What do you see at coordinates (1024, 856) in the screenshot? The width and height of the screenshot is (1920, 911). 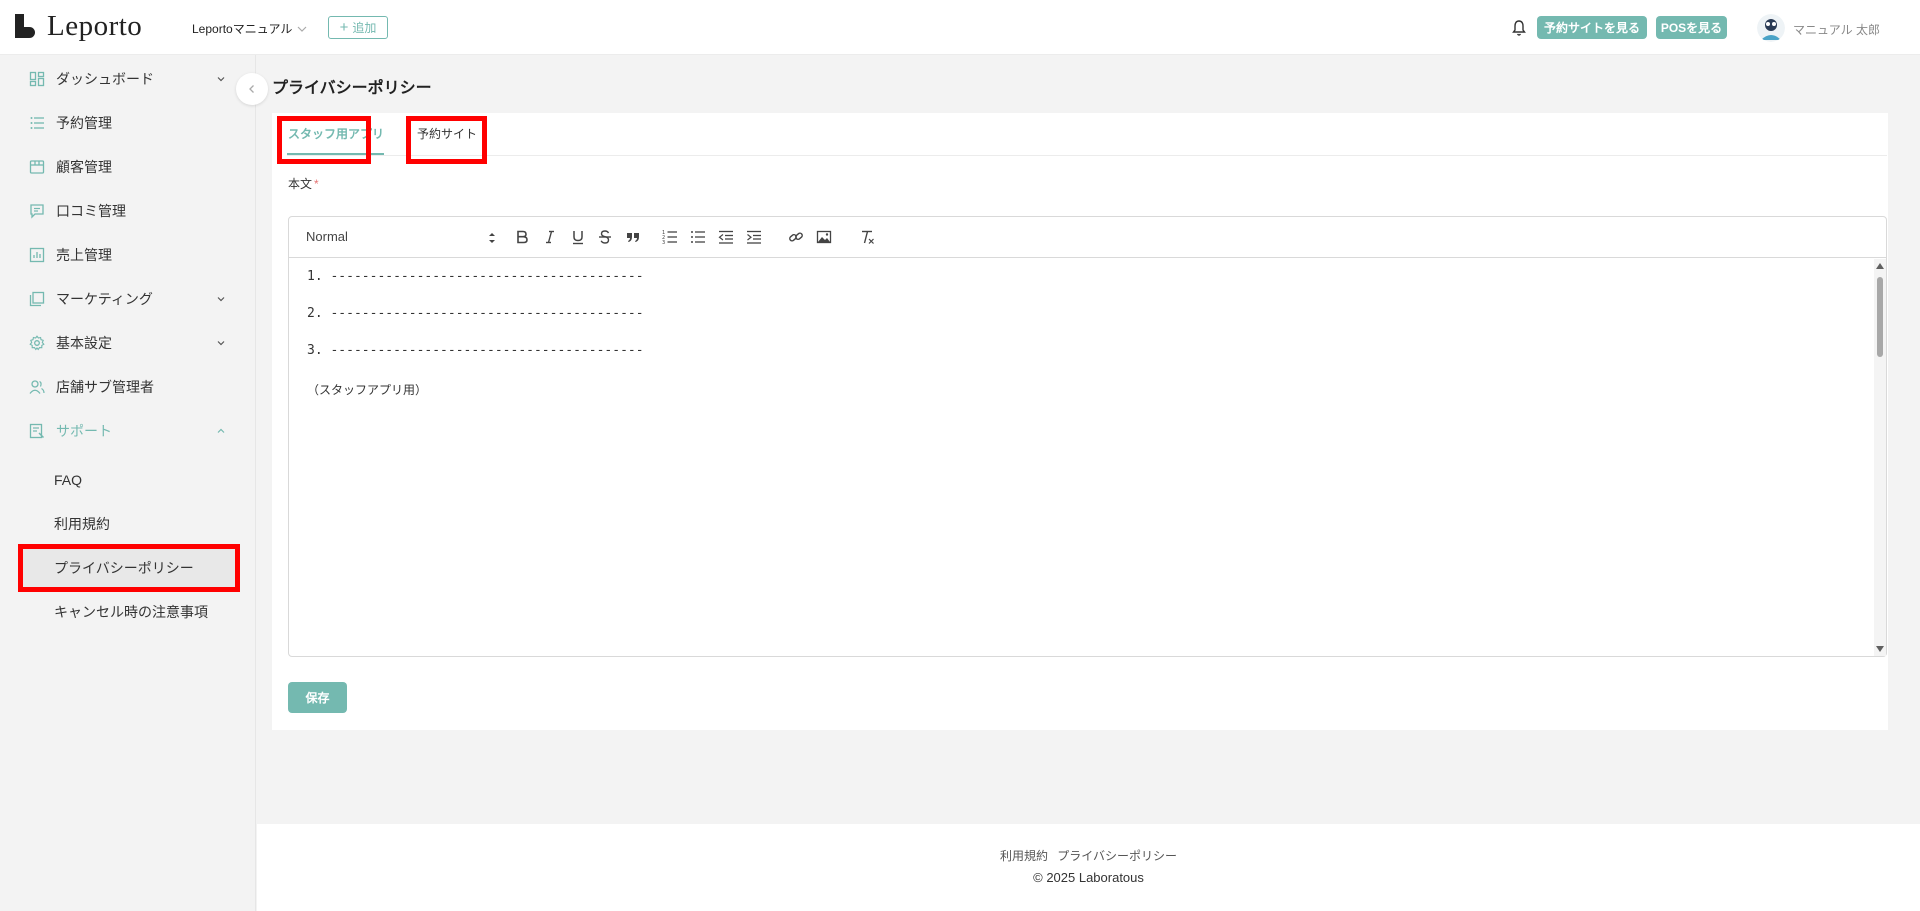 I see `footer-link-terms: 利用規約` at bounding box center [1024, 856].